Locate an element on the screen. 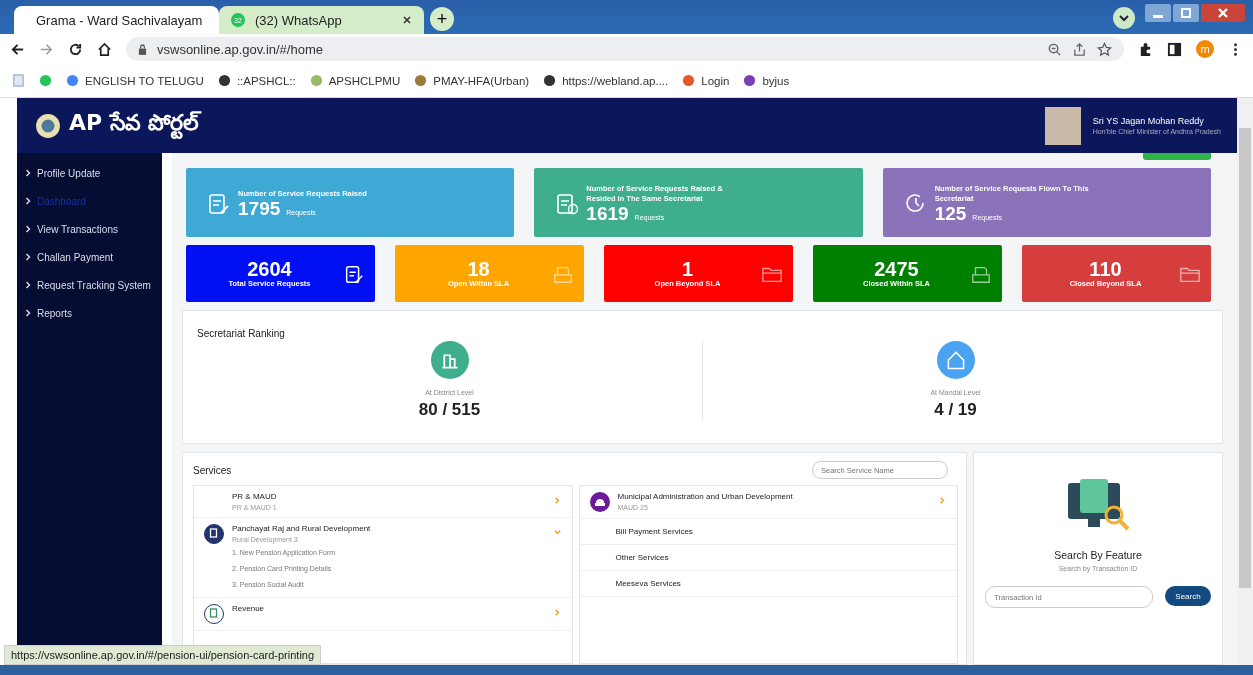  category-title: Panchayat Raj and Rural Development is located at coordinates (302, 528).